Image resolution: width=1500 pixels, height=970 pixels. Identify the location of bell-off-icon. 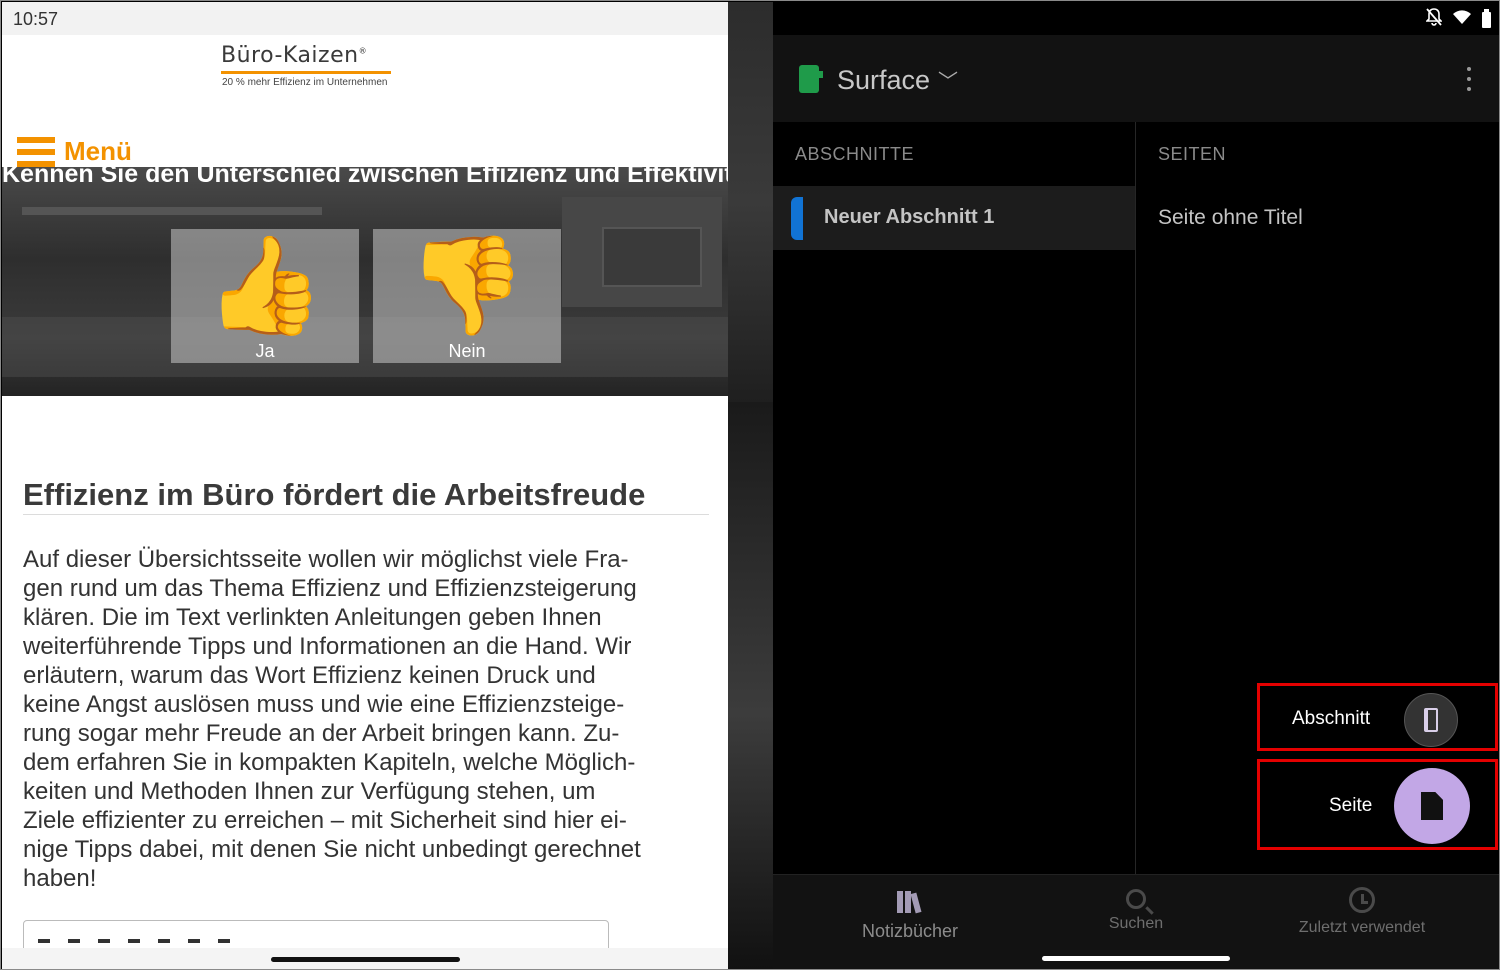
(1434, 19).